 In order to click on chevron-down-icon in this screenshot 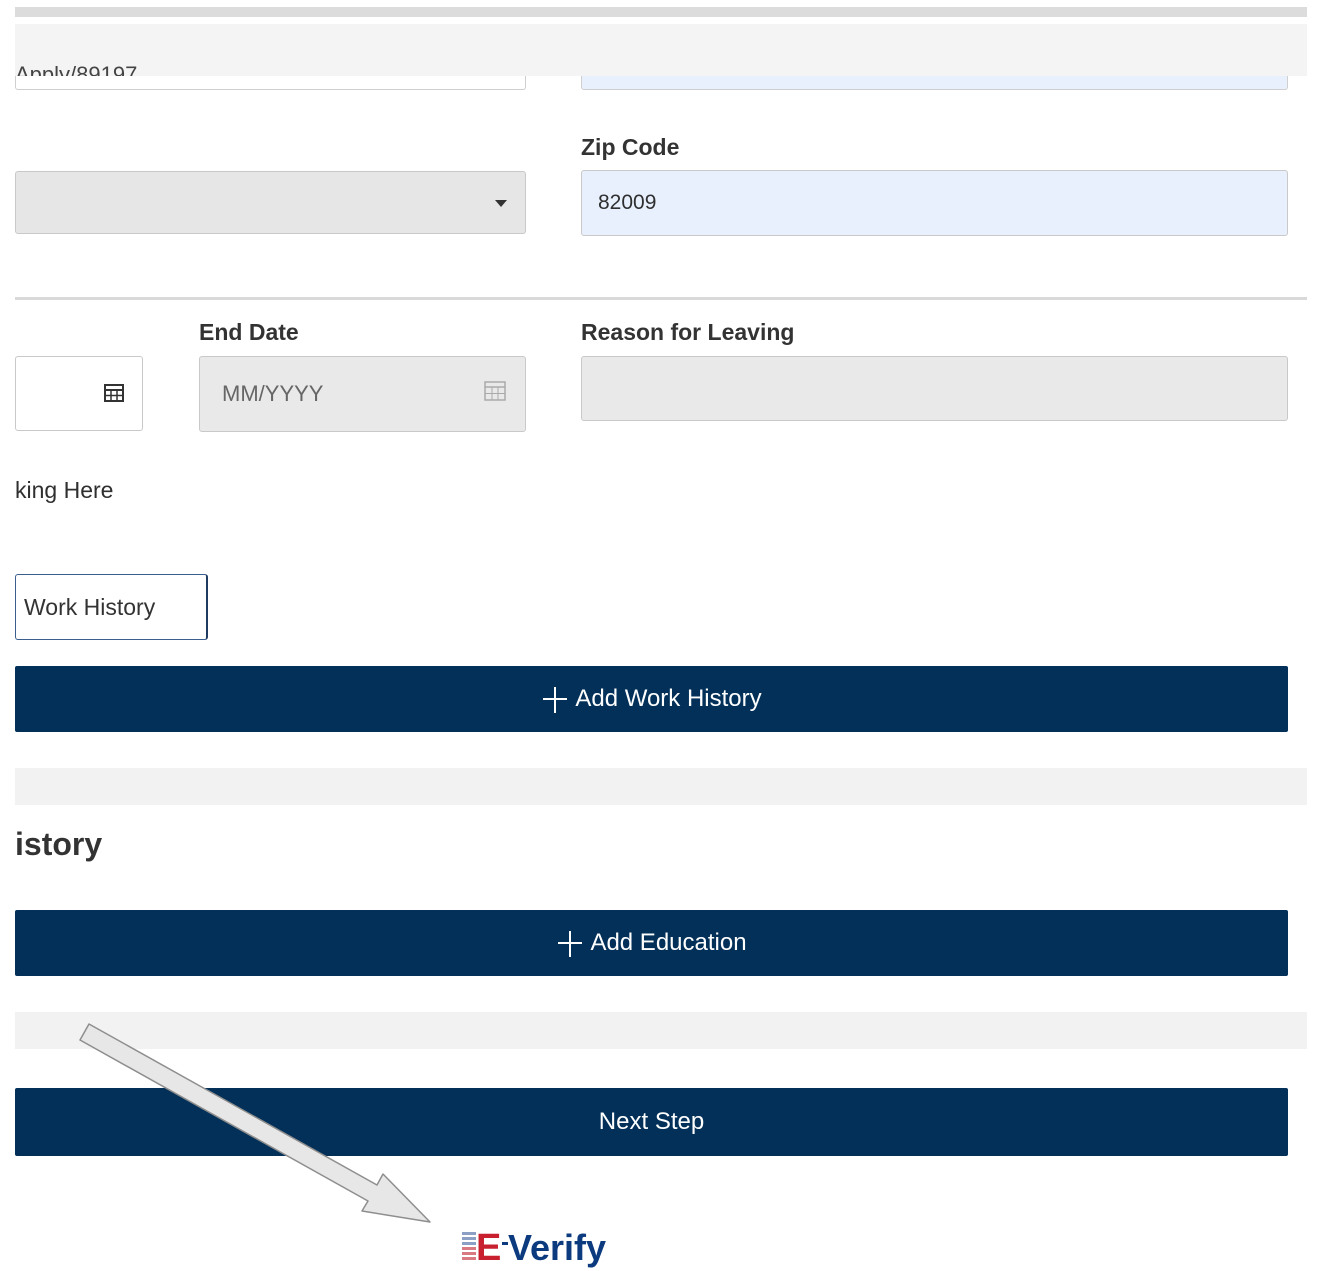, I will do `click(501, 203)`.